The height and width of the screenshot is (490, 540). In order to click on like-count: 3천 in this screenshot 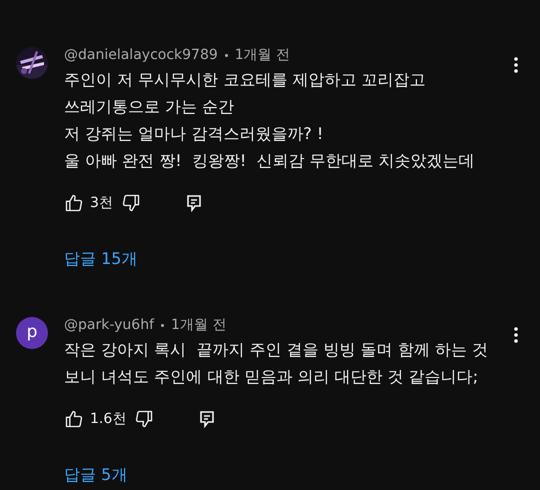, I will do `click(101, 203)`.